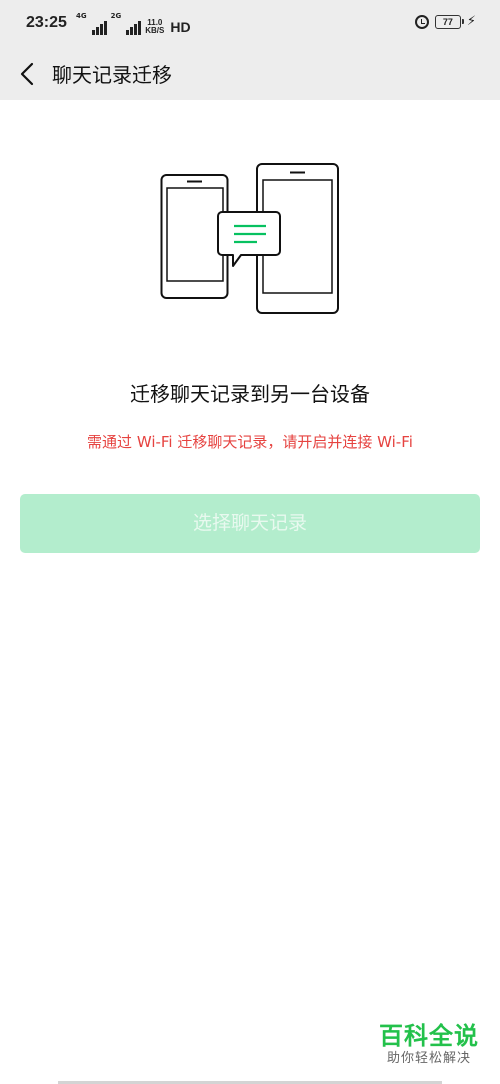  I want to click on page-title: 聊天记录迁移, so click(112, 75).